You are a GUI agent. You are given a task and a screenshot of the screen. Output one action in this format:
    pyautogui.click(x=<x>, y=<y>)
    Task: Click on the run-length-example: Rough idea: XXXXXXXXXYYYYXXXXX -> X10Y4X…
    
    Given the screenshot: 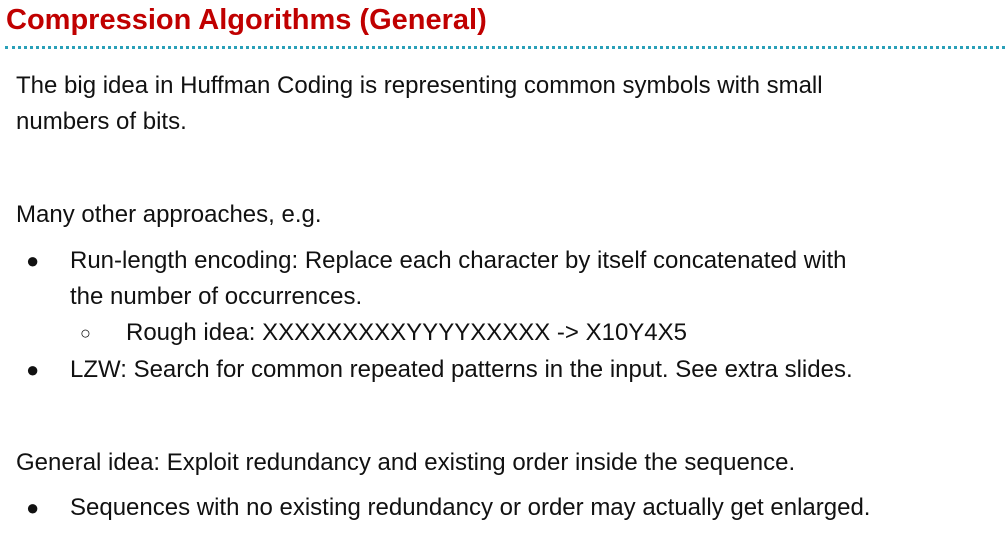 What is the action you would take?
    pyautogui.click(x=406, y=332)
    